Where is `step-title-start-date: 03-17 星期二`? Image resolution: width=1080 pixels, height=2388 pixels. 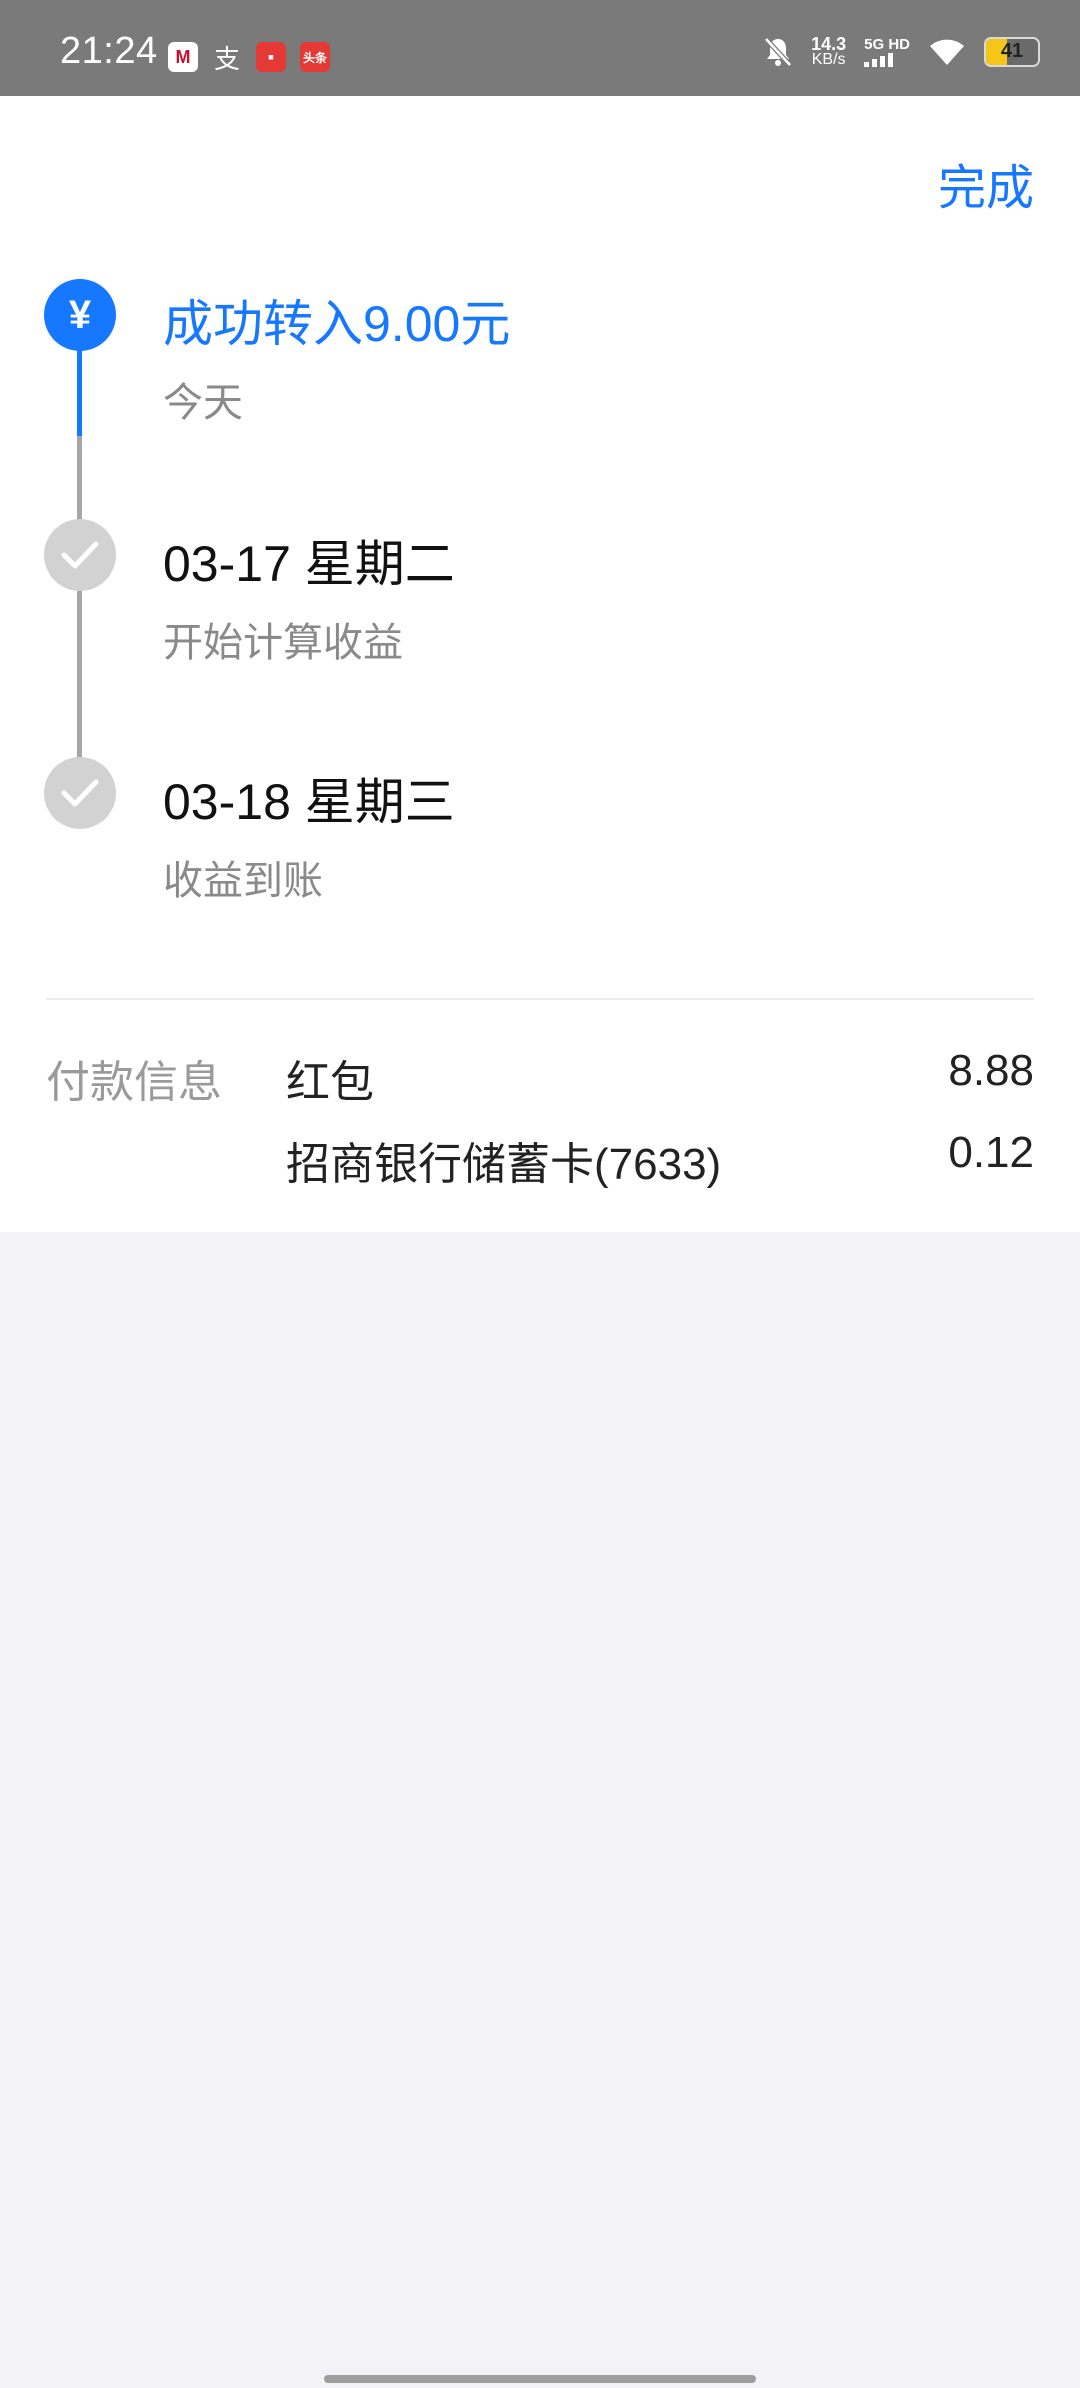 step-title-start-date: 03-17 星期二 is located at coordinates (309, 564).